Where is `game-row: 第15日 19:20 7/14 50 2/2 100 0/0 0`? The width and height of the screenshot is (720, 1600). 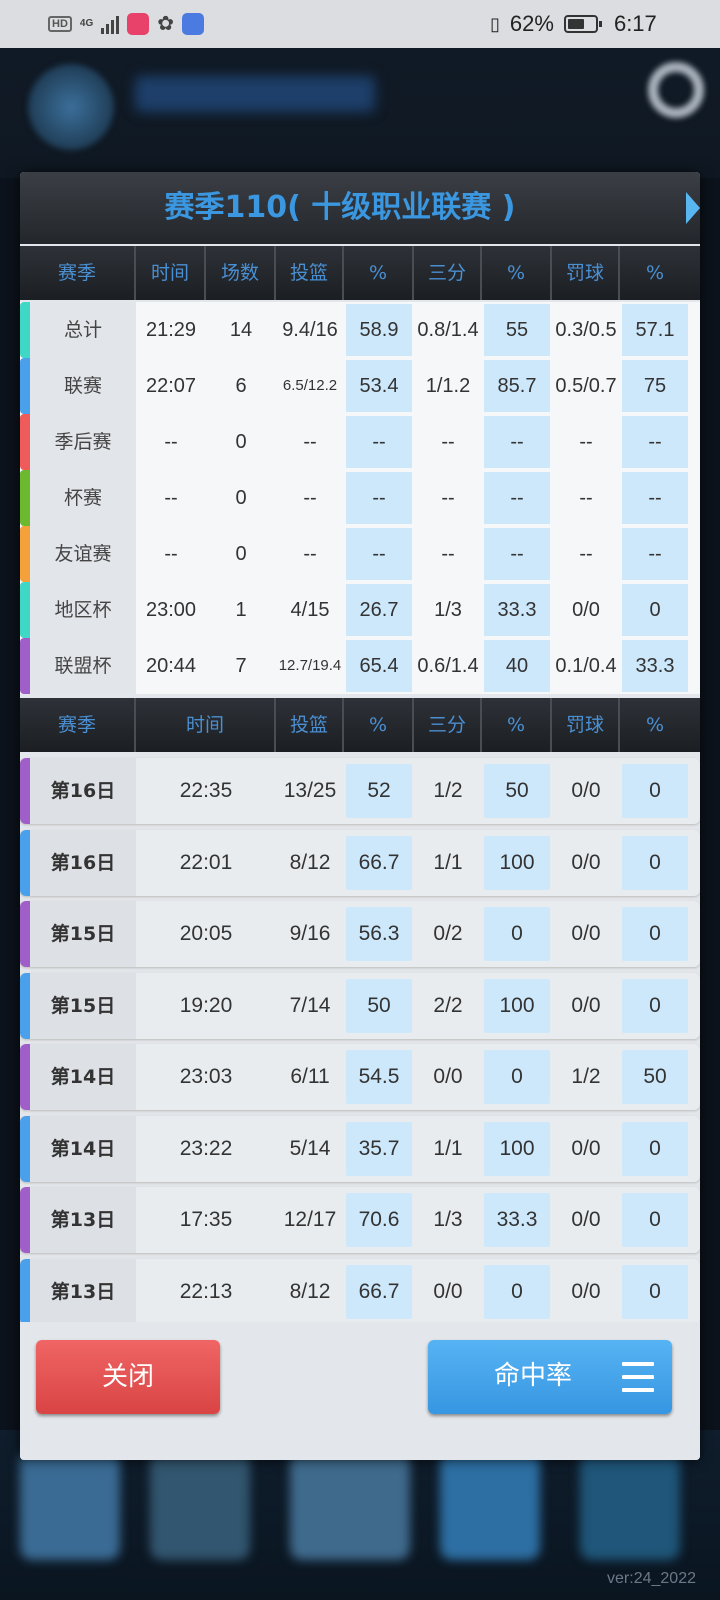 game-row: 第15日 19:20 7/14 50 2/2 100 0/0 0 is located at coordinates (360, 1005).